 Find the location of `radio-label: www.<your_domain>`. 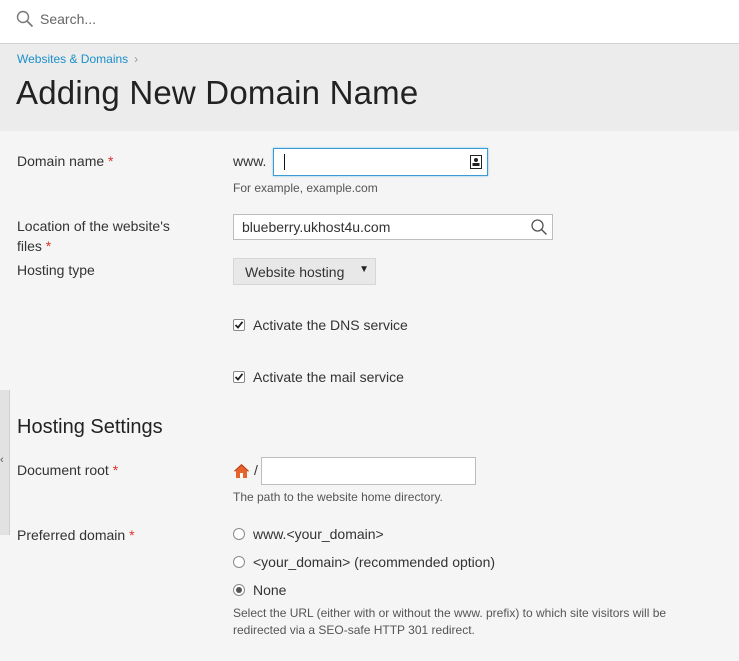

radio-label: www.<your_domain> is located at coordinates (318, 534).